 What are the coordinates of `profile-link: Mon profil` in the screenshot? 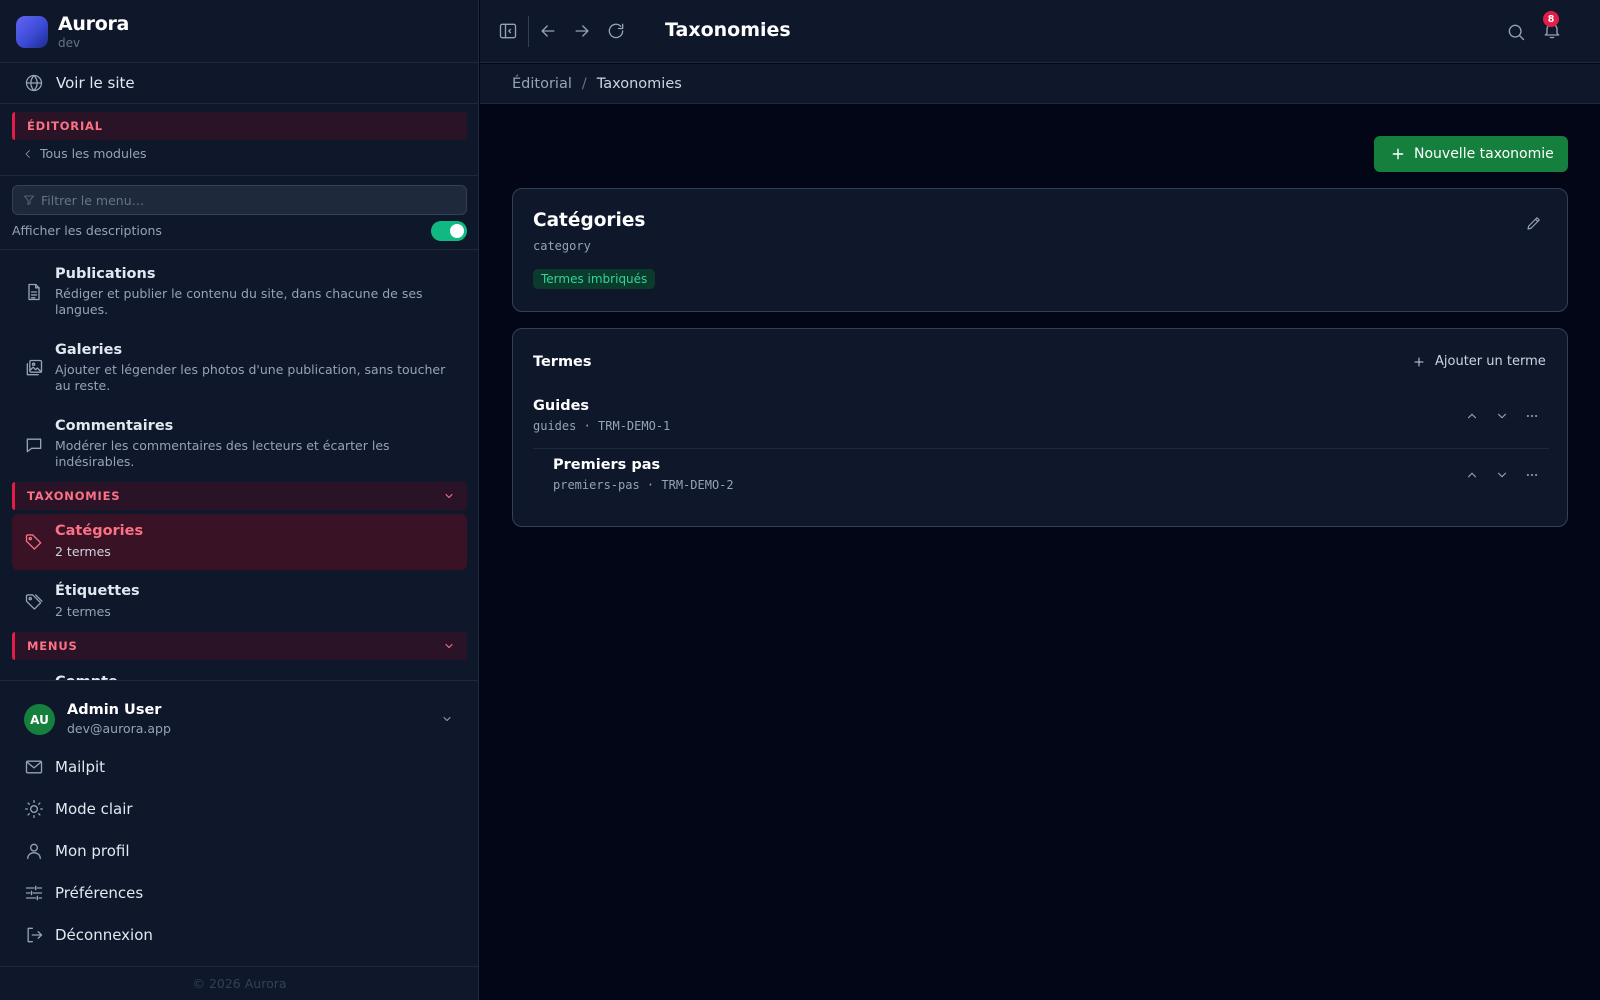 It's located at (239, 851).